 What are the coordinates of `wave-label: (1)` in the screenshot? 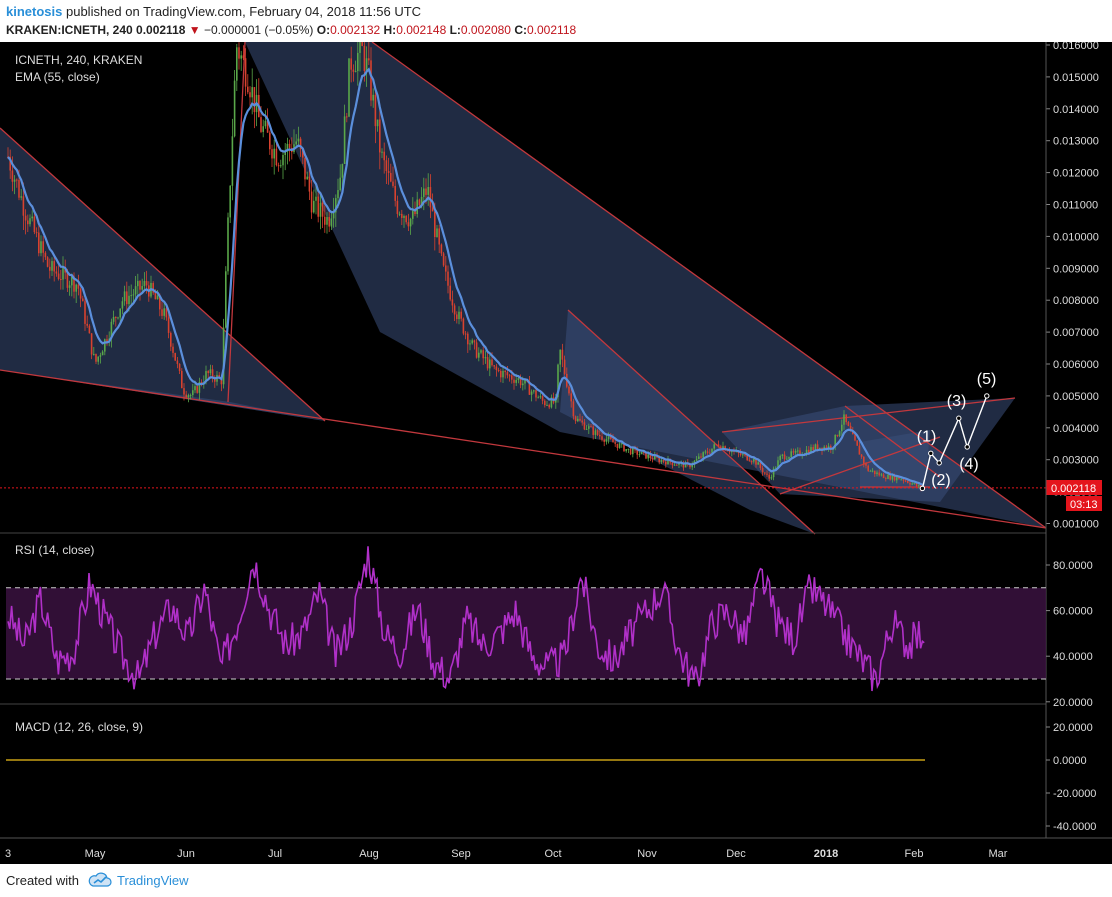 It's located at (927, 436).